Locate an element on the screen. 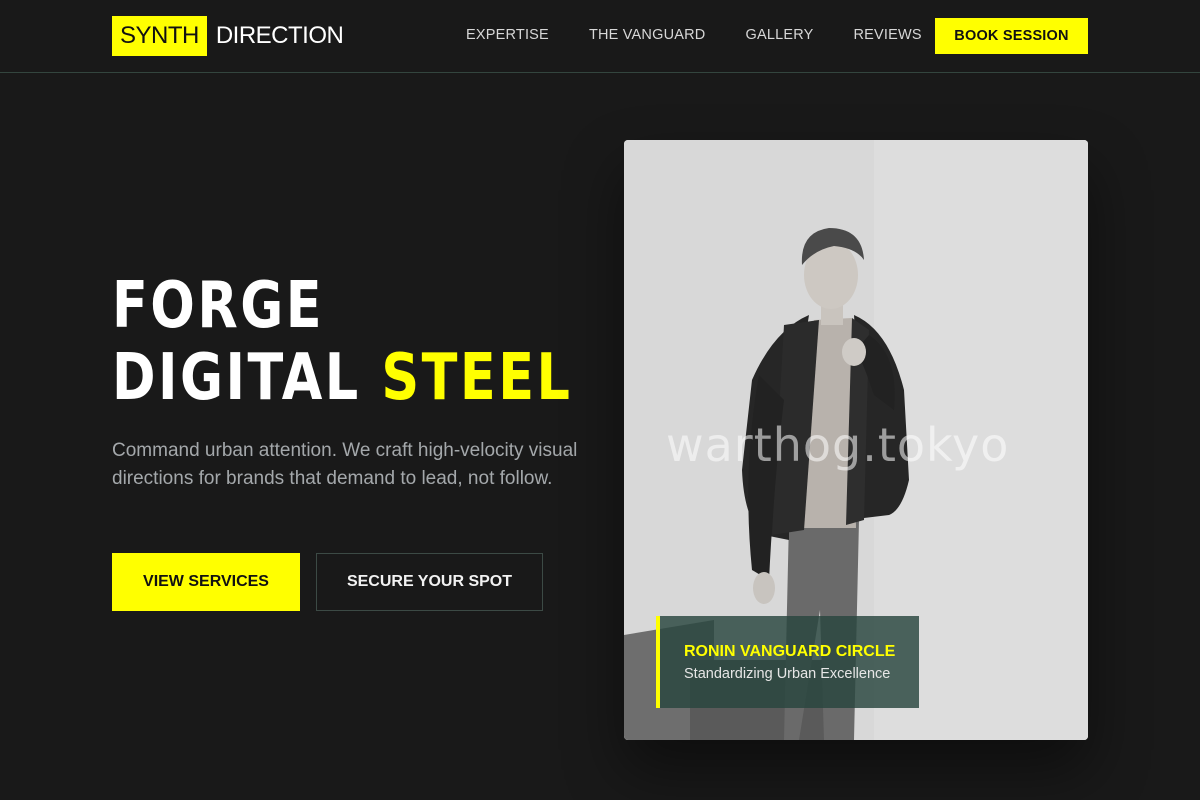 This screenshot has width=1200, height=800. brand-logo-text: DIRECTION is located at coordinates (279, 35).